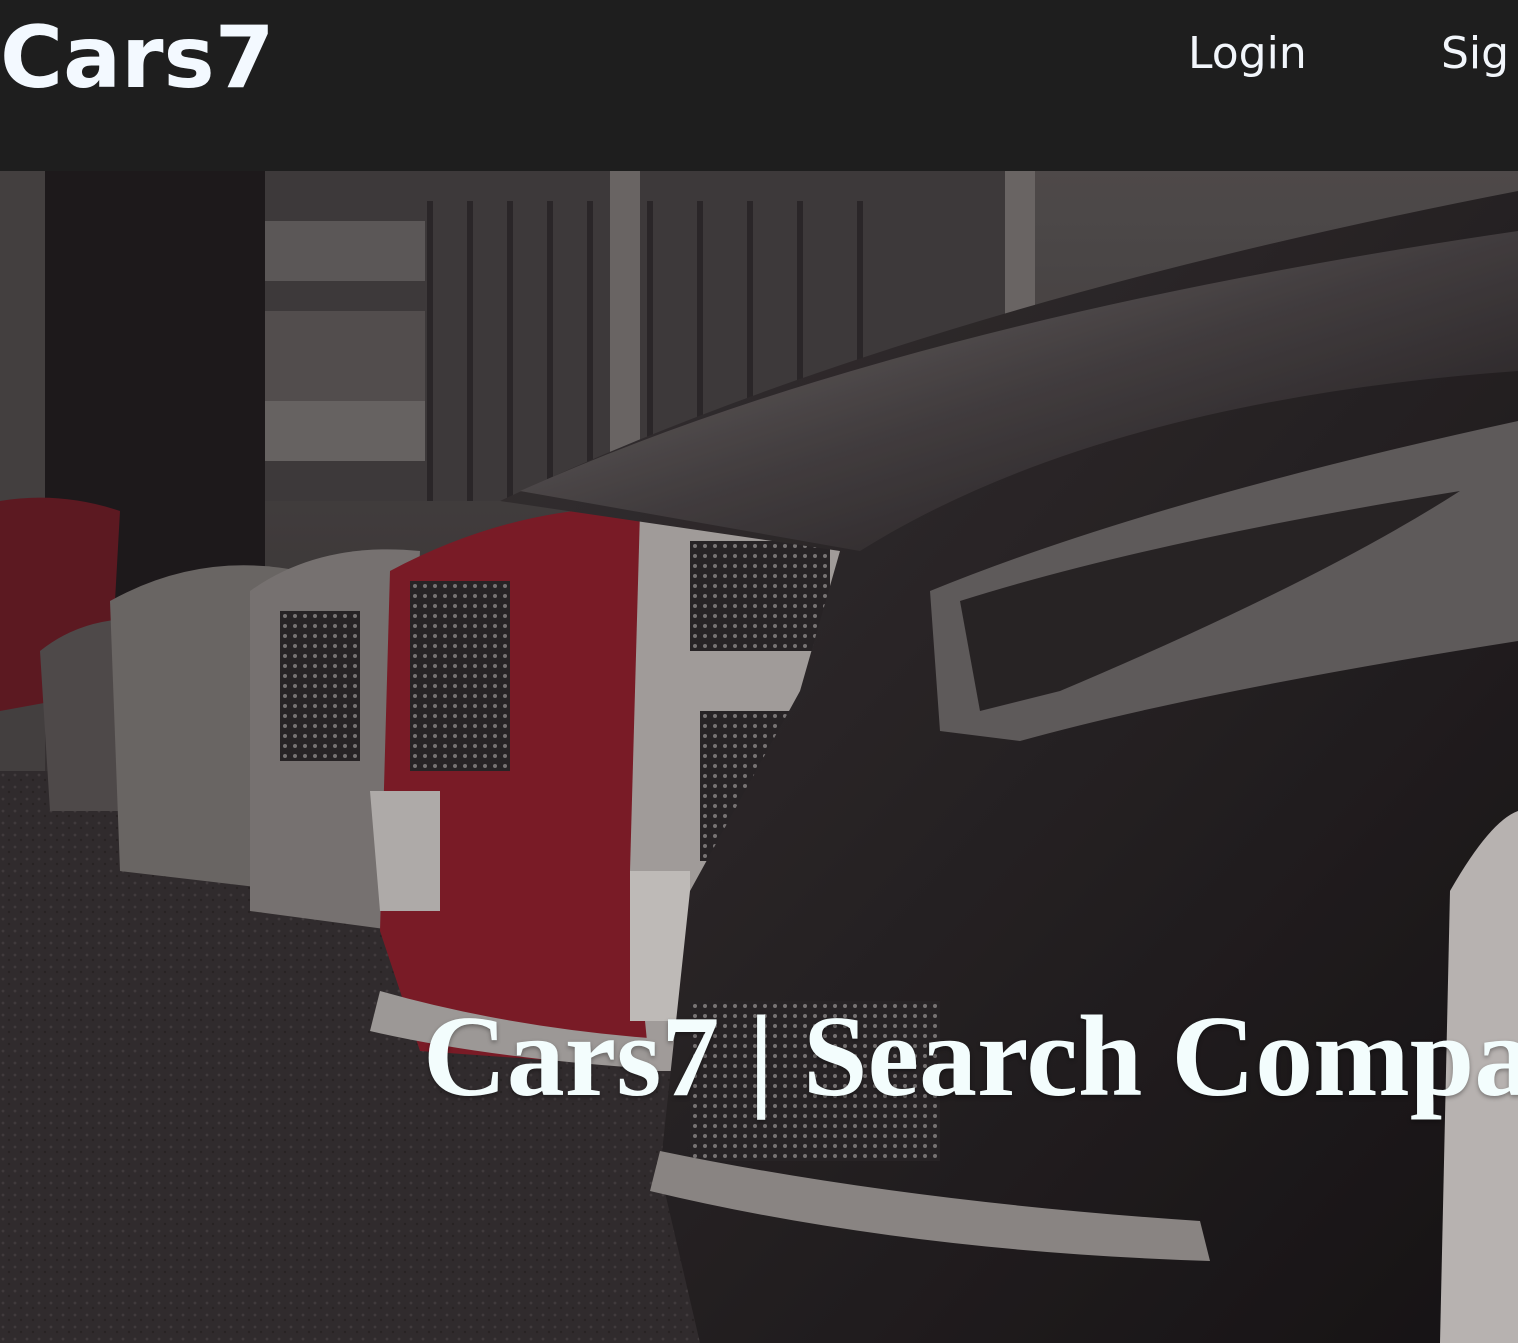  Describe the element at coordinates (970, 1056) in the screenshot. I see `hero-title: Cars7 | Search Compa` at that location.